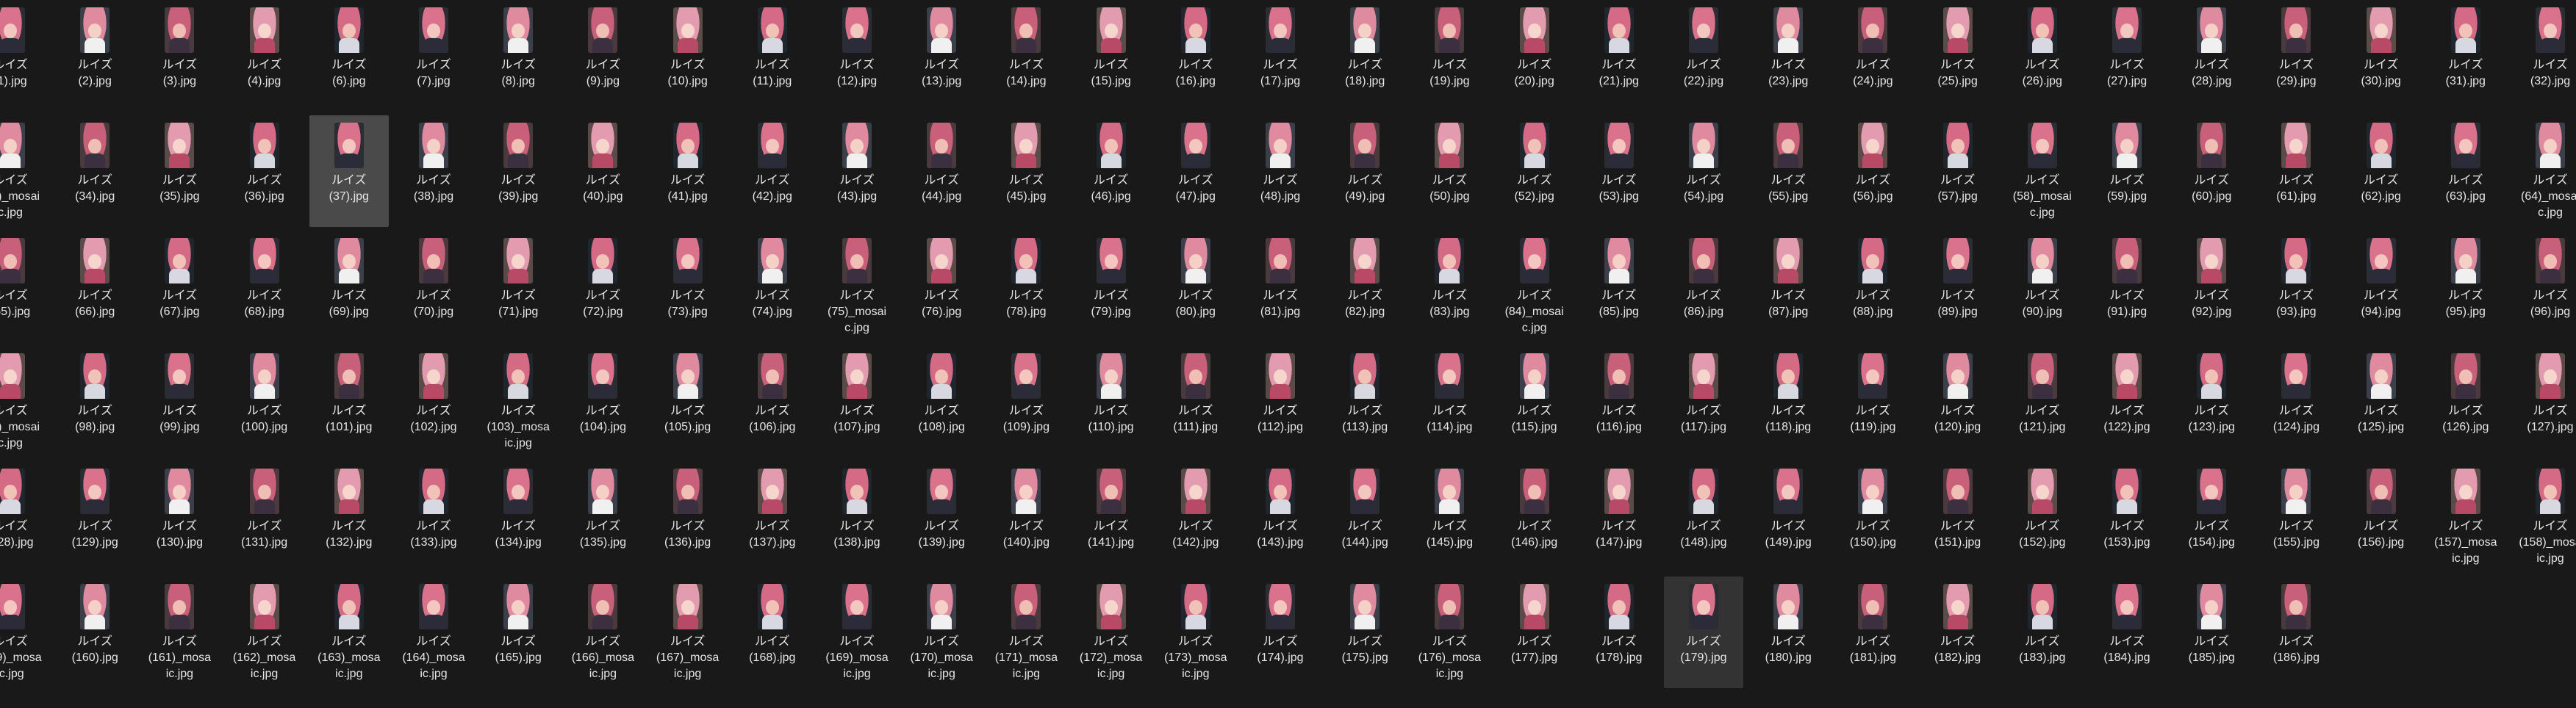 The width and height of the screenshot is (2576, 708). Describe the element at coordinates (602, 171) in the screenshot. I see `file-item: ルイズ (40).jpg` at that location.